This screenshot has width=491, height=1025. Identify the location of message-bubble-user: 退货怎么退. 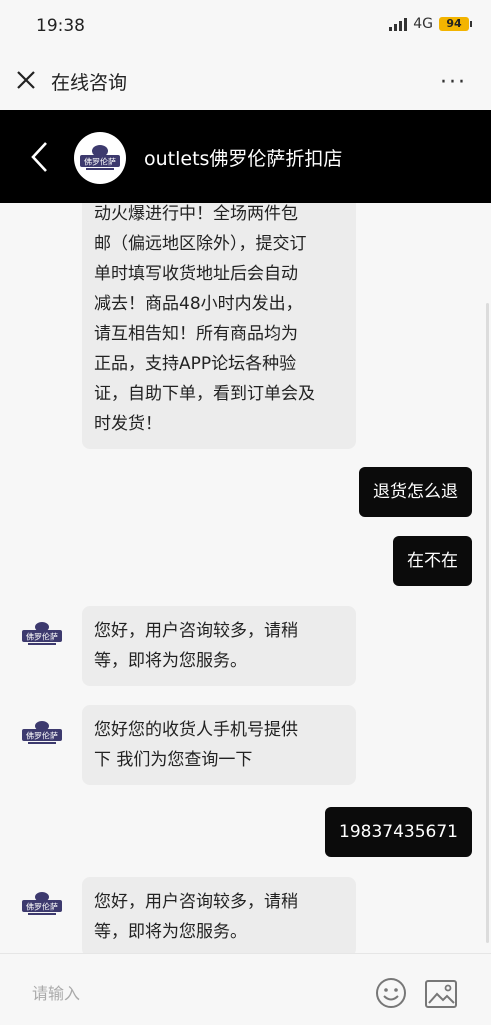
(415, 492).